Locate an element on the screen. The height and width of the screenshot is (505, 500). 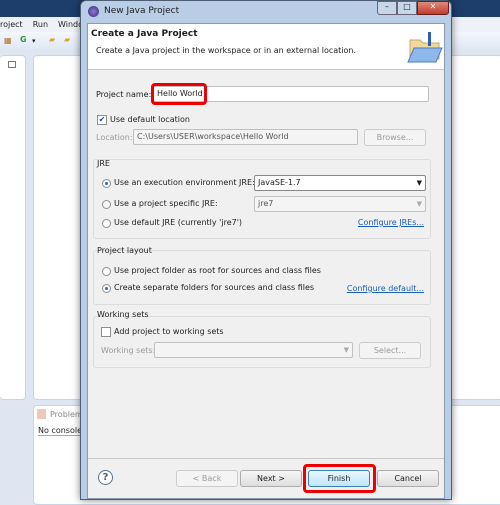
jre-option-env-radio is located at coordinates (106, 183).